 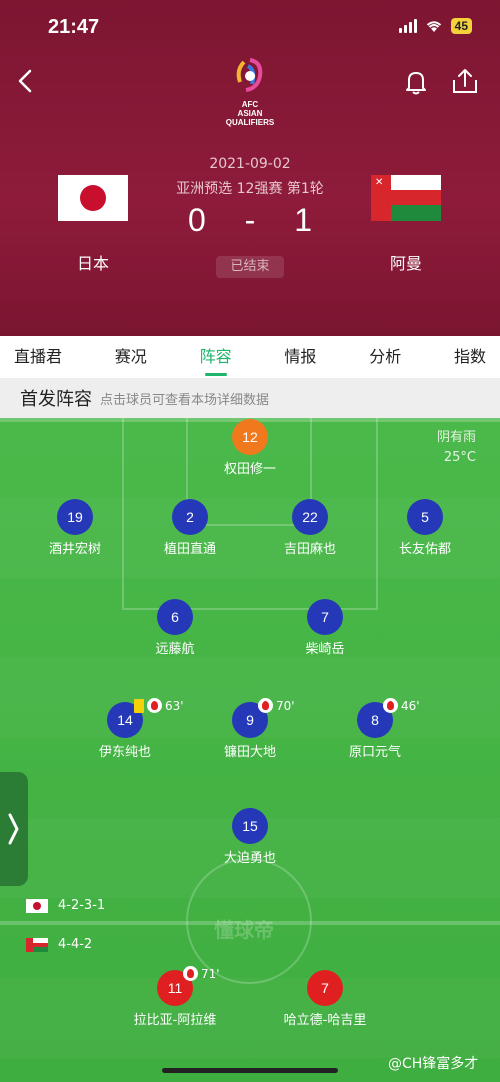 I want to click on player-center-back: 22 吉田麻也, so click(x=310, y=528).